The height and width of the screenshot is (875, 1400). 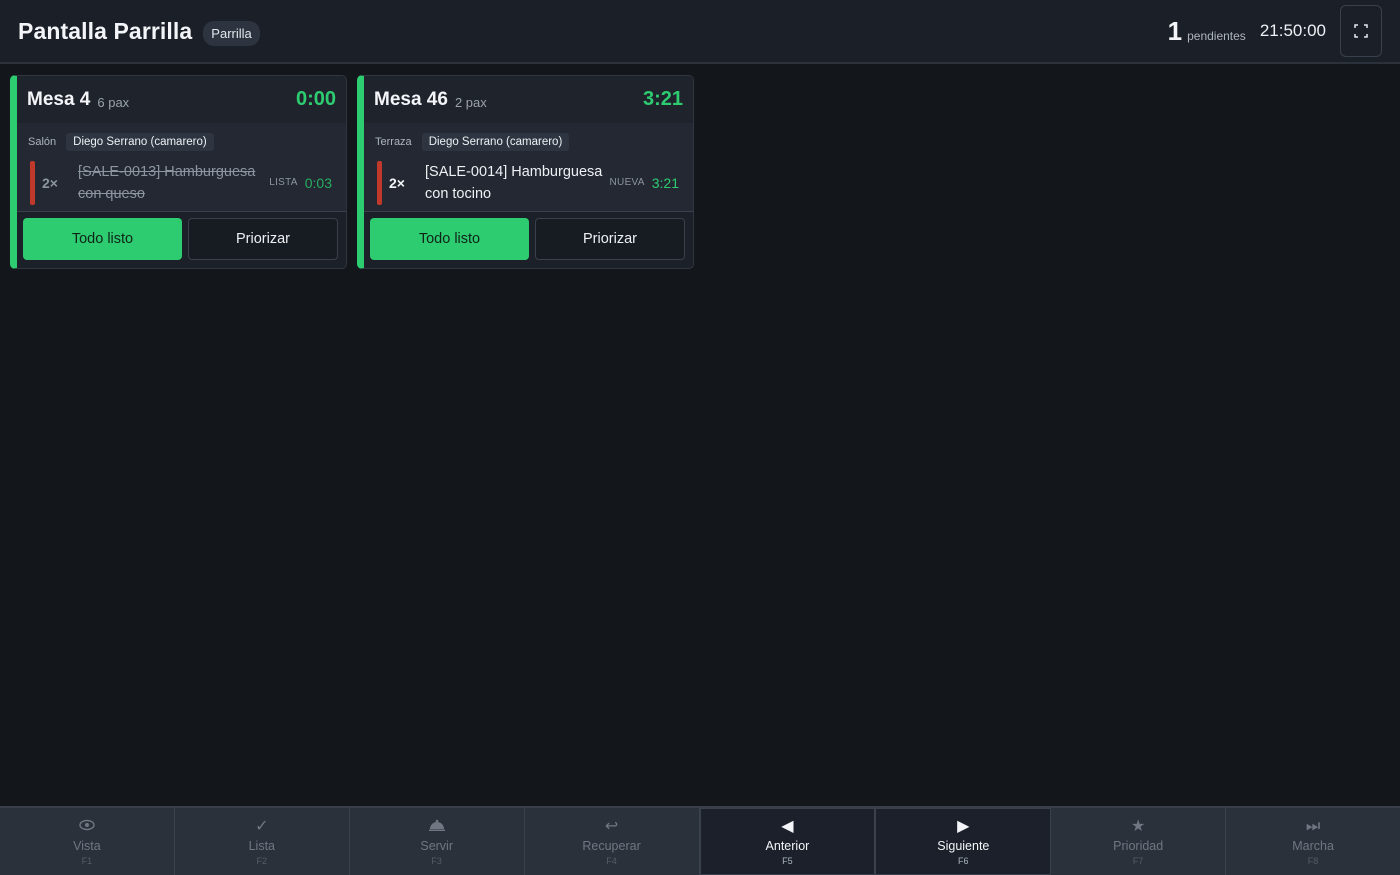 What do you see at coordinates (437, 827) in the screenshot?
I see `serve-icon` at bounding box center [437, 827].